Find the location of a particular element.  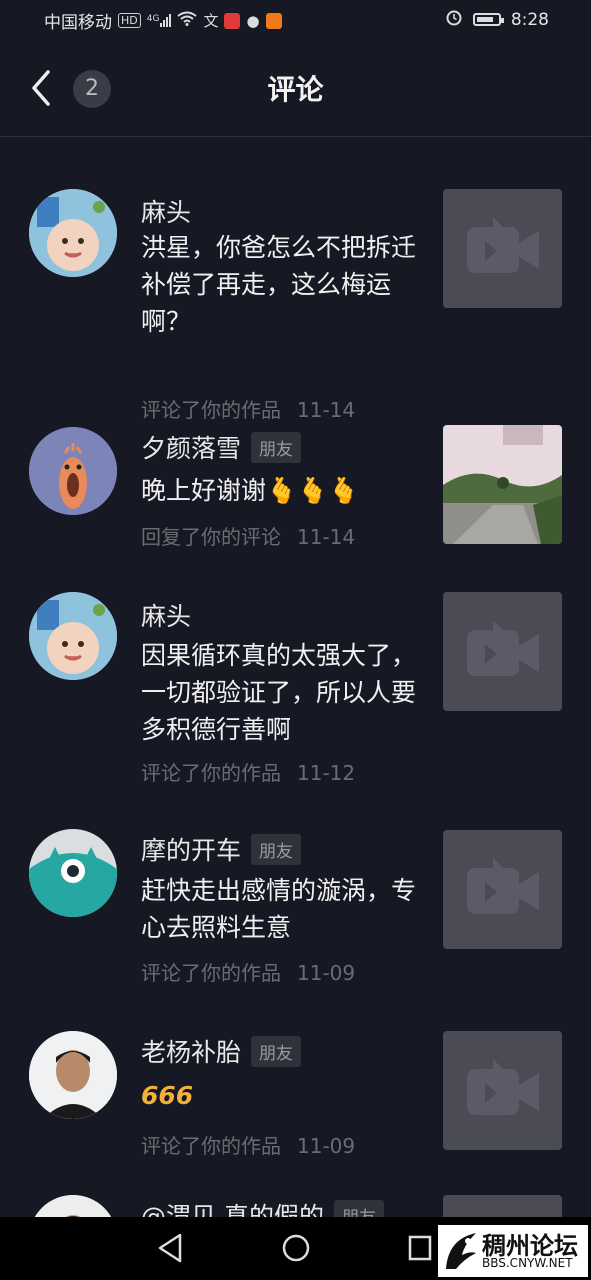

comment-text: 赶快走出感情的漩涡，专心去照料生意 is located at coordinates (279, 909).